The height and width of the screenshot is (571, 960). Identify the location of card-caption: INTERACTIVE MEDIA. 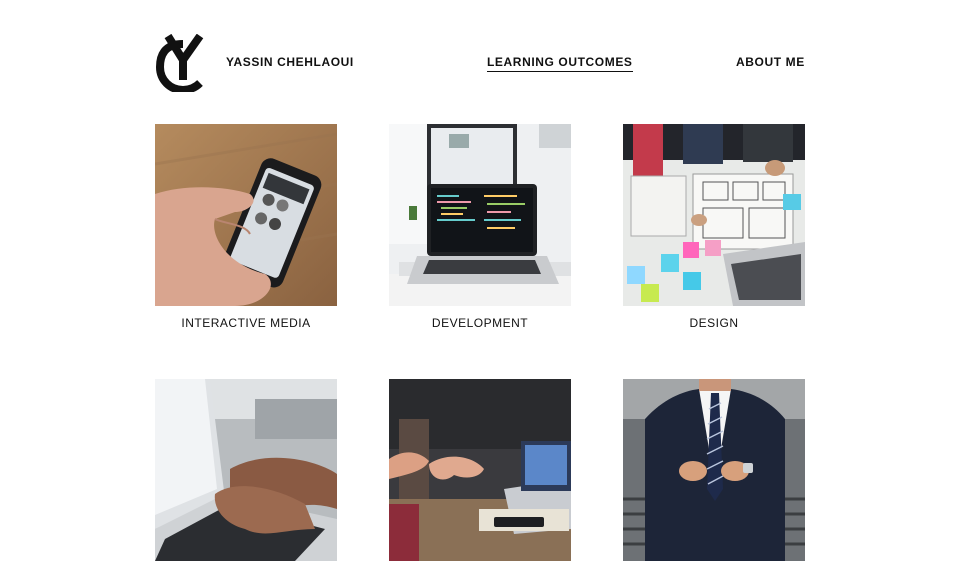
(246, 323).